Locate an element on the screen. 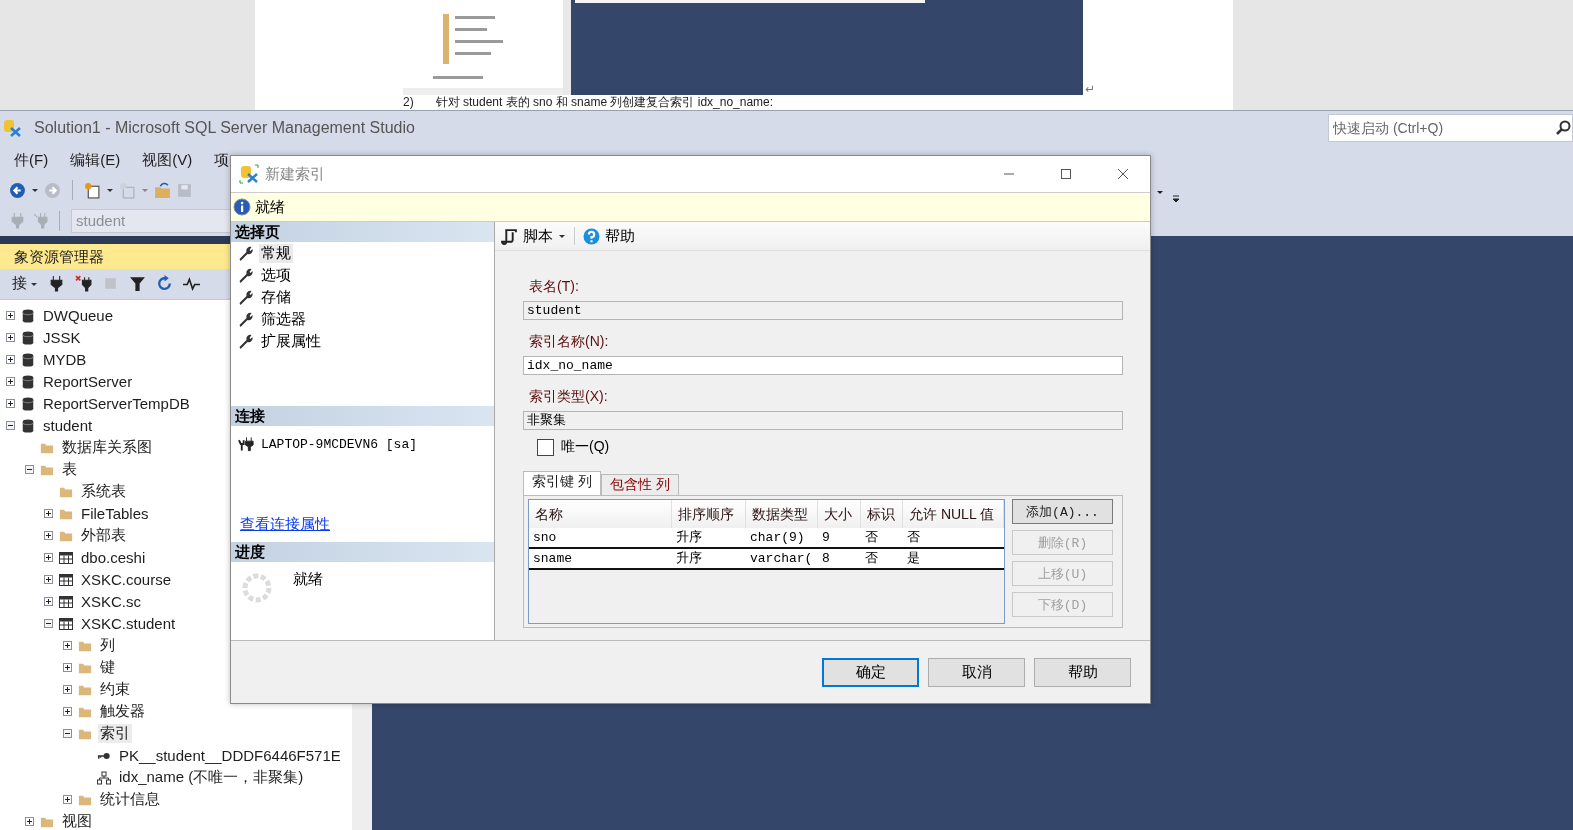  window-title: Solution1 - Microsoft SQL Server Management Studio is located at coordinates (224, 128).